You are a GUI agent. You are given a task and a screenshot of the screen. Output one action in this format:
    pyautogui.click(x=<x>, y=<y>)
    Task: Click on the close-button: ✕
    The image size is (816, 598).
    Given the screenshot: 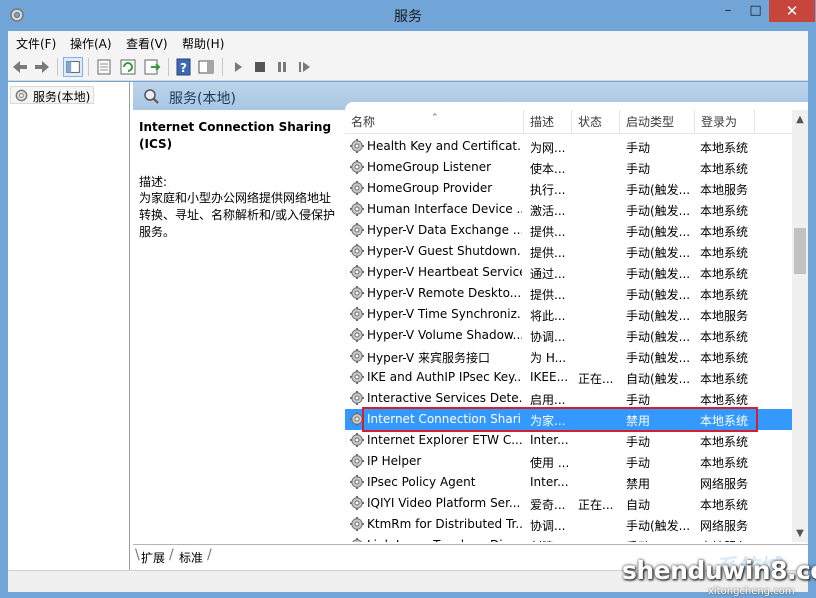 What is the action you would take?
    pyautogui.click(x=792, y=11)
    